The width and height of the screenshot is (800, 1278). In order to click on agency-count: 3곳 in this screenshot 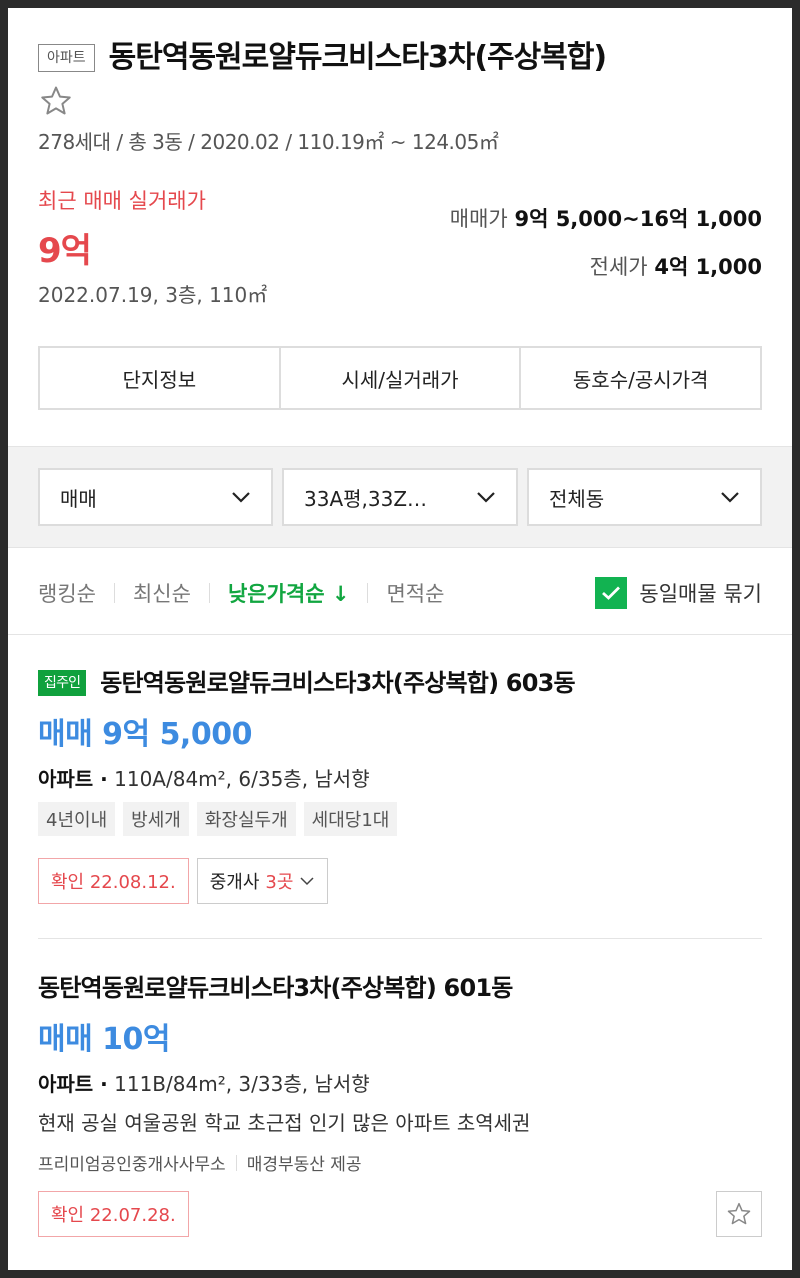, I will do `click(279, 882)`.